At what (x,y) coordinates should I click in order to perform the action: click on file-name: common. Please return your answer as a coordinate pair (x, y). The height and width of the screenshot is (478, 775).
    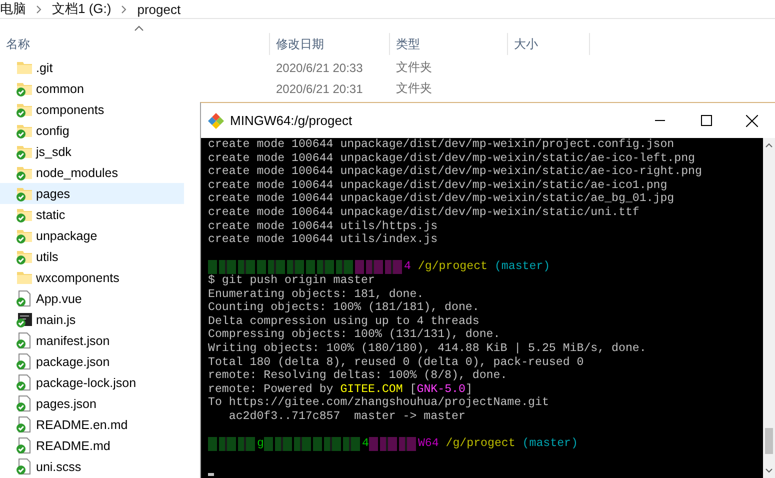
    Looking at the image, I should click on (60, 89).